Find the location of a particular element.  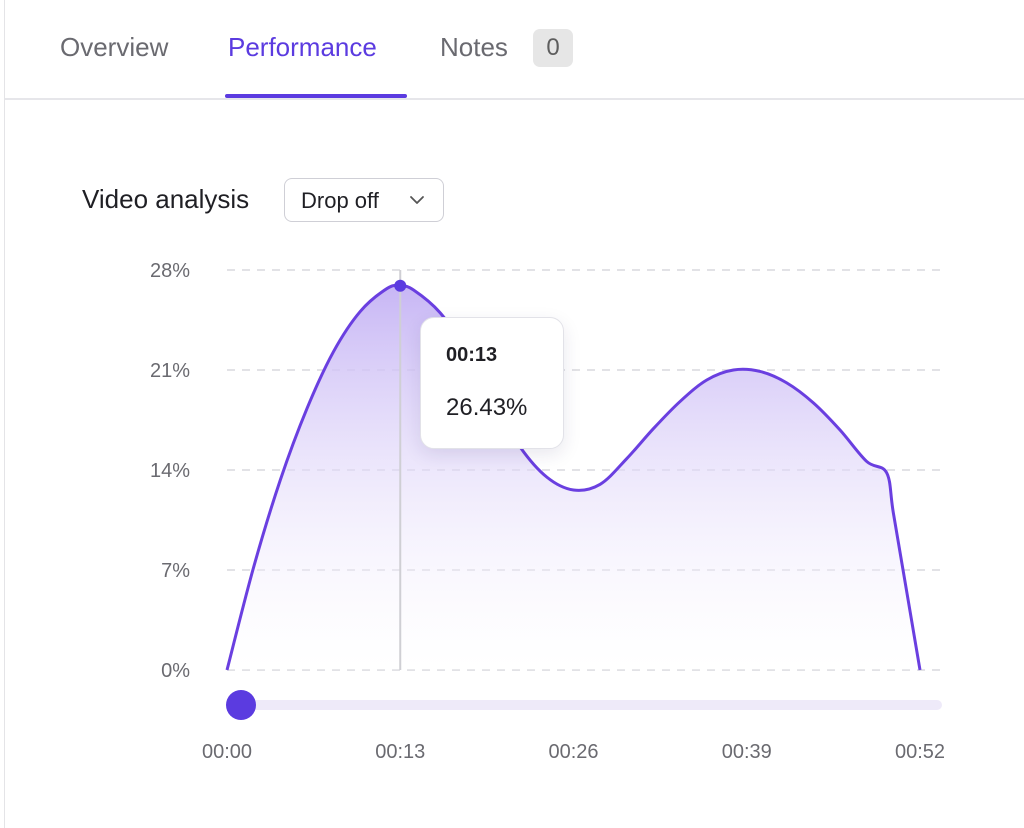

y-axis: 0% 7% 14% 21% 28% is located at coordinates (170, 471).